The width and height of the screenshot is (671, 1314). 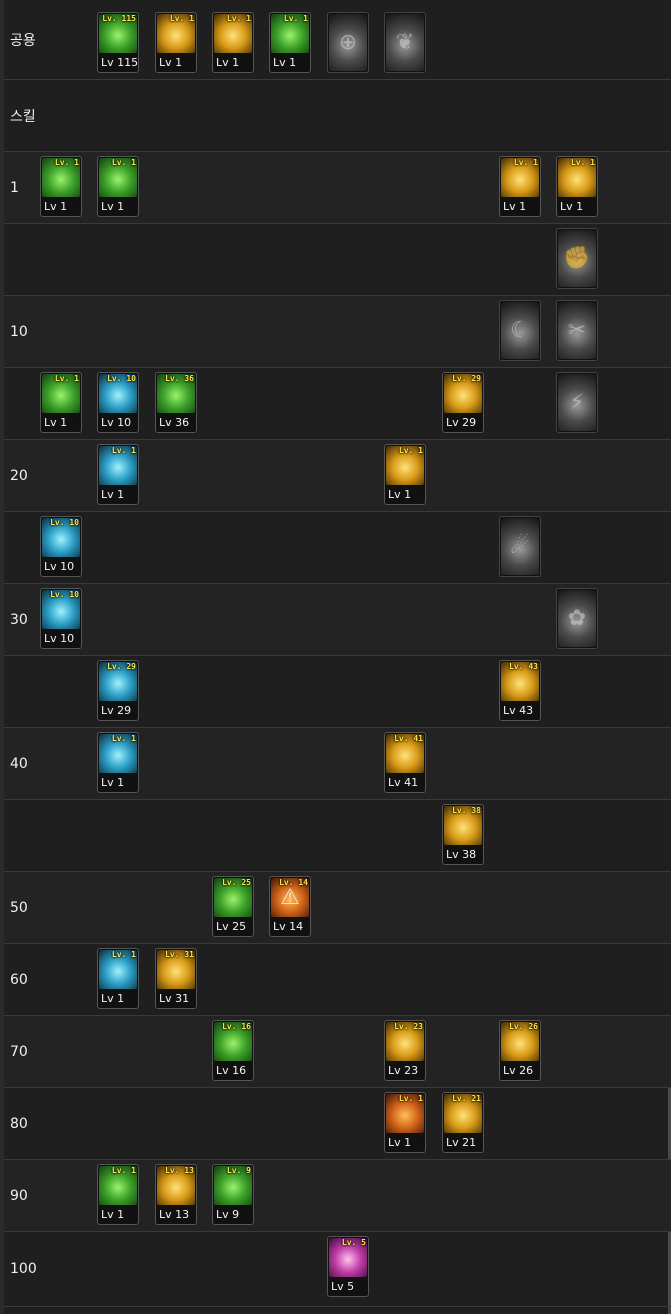 What do you see at coordinates (231, 1070) in the screenshot?
I see `skill-level-label: Lv 16` at bounding box center [231, 1070].